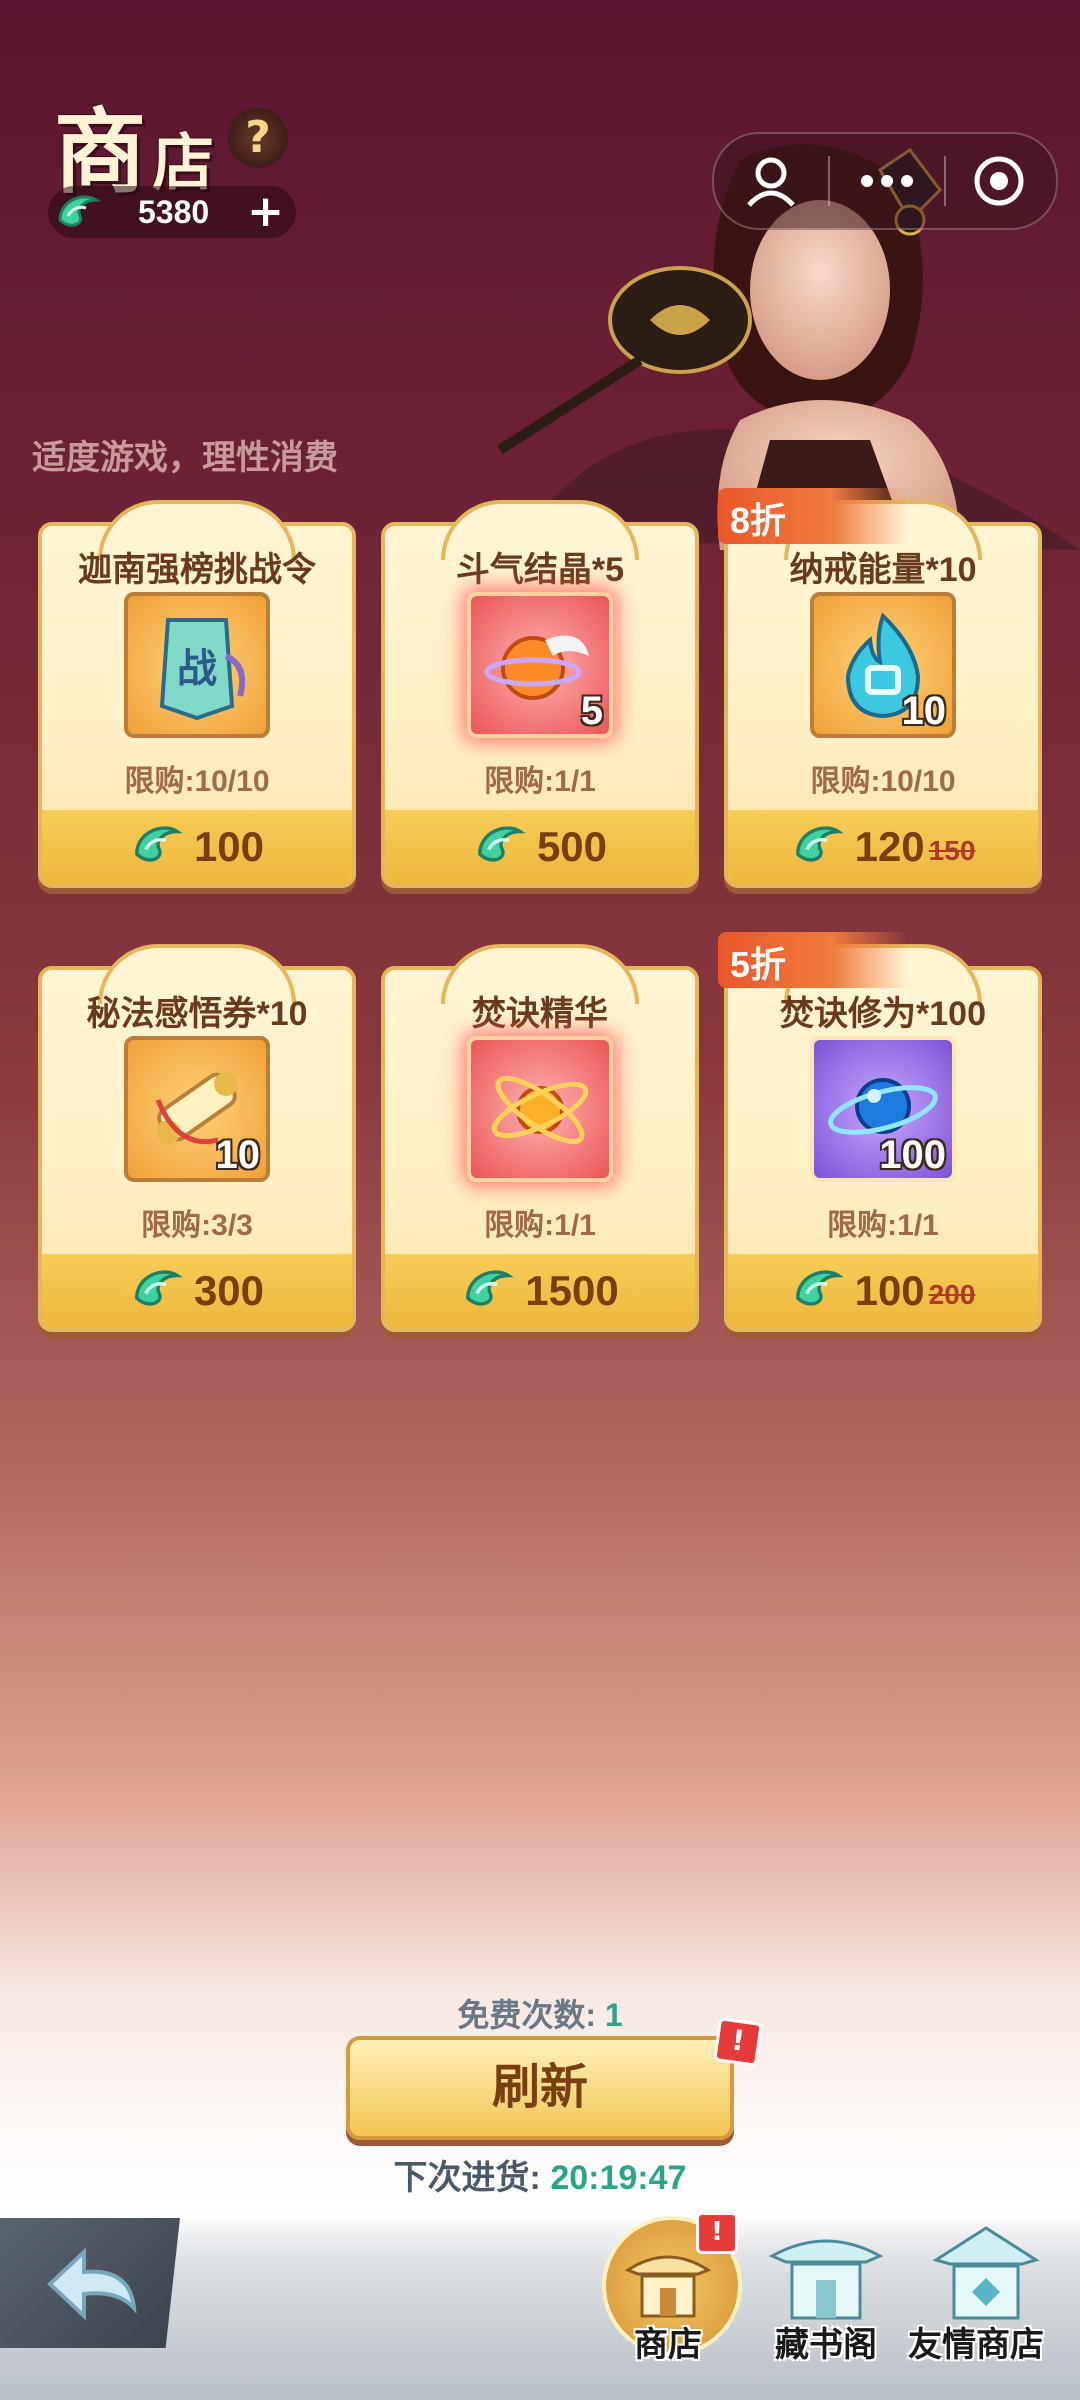 The width and height of the screenshot is (1080, 2400). I want to click on shop-item-card: 斗气结晶*5 5 限购:1/1 500, so click(540, 694).